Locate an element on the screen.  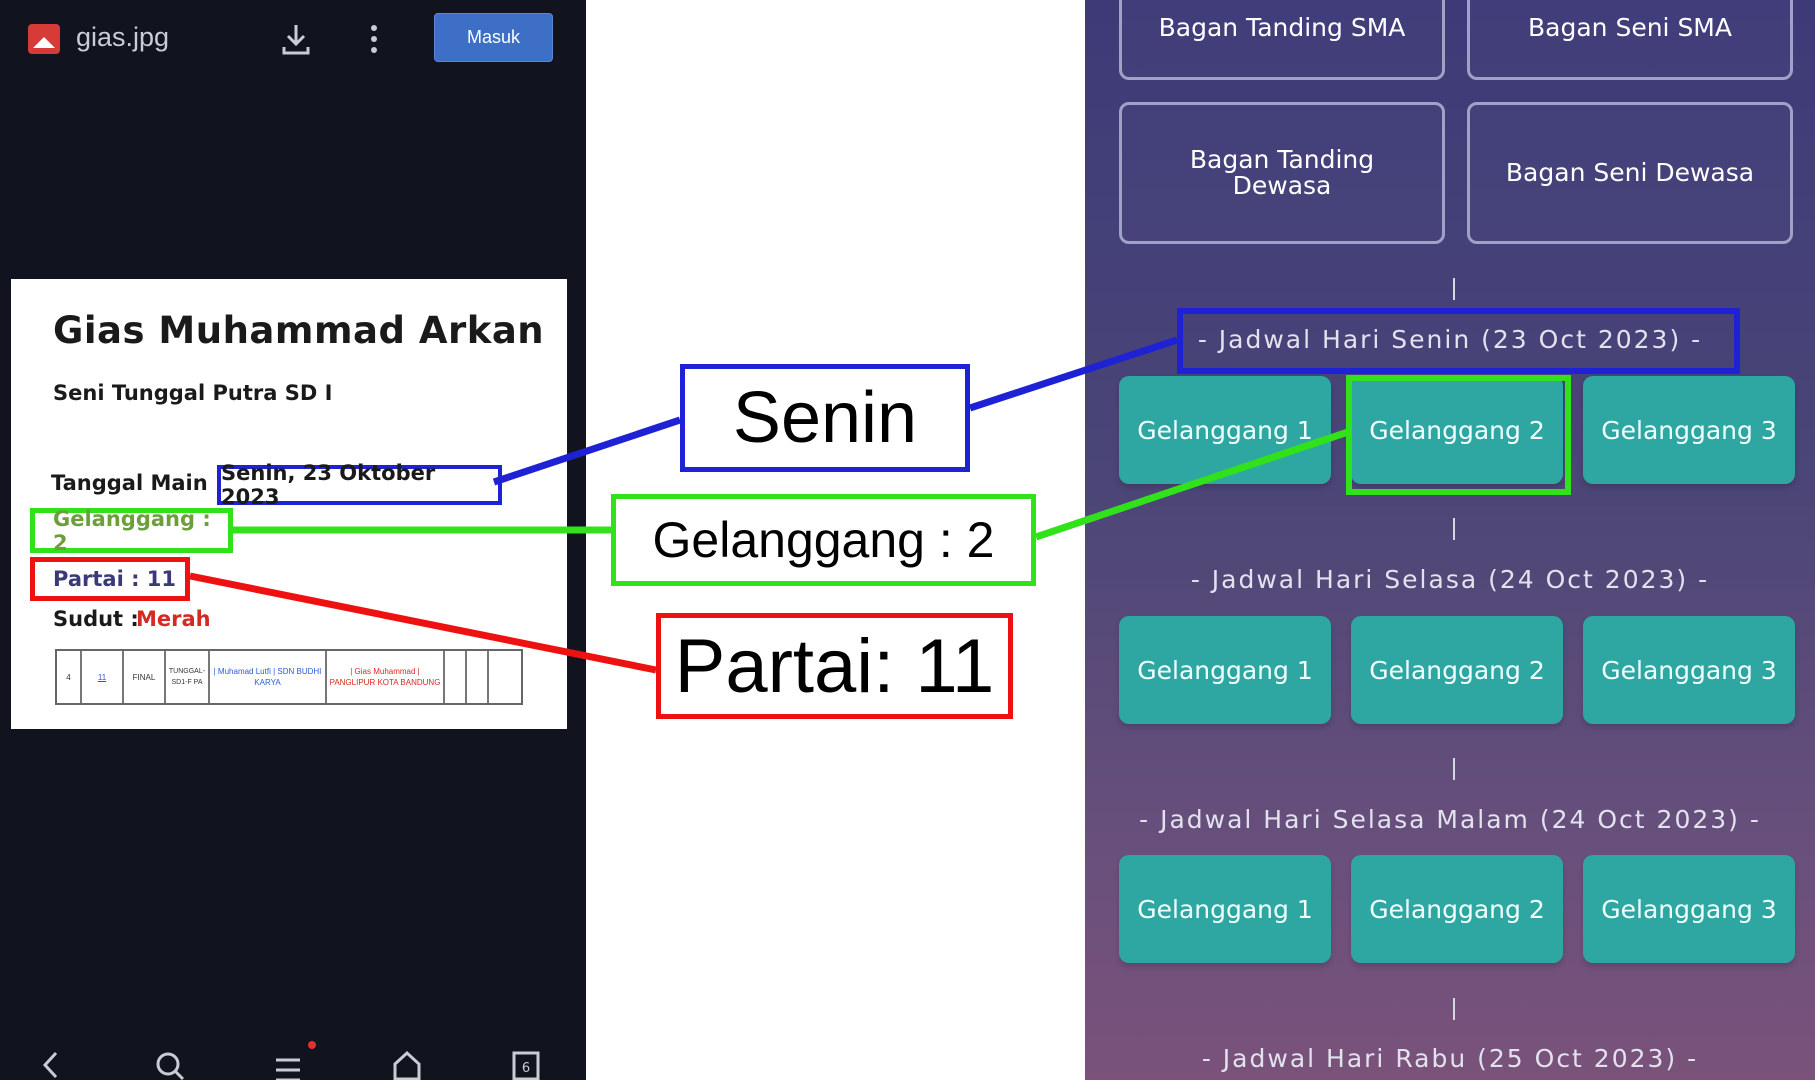
bracket-match-sma-button: Bagan Tanding SMA is located at coordinates (1282, 40).